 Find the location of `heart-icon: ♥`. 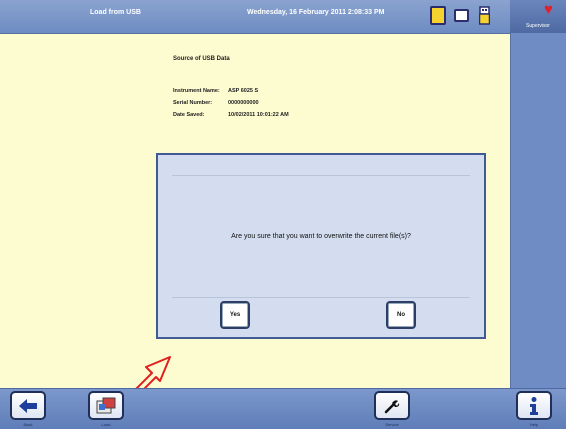

heart-icon: ♥ is located at coordinates (548, 9).